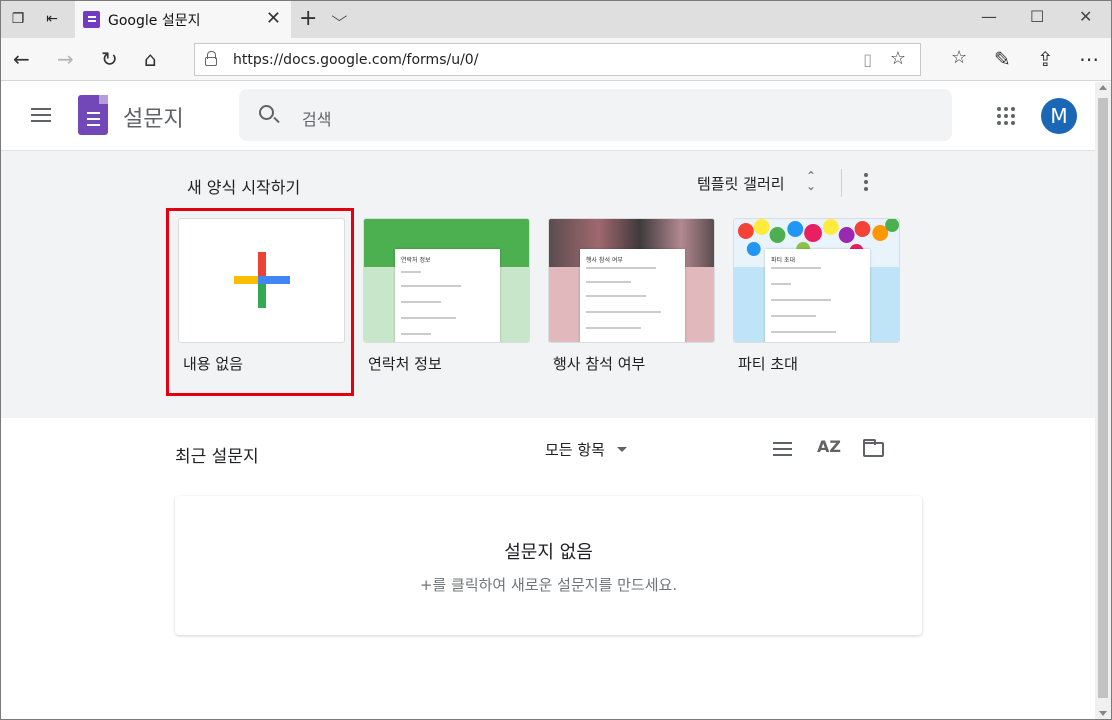 The width and height of the screenshot is (1112, 720). I want to click on tab-title: Google 설문지, so click(154, 21).